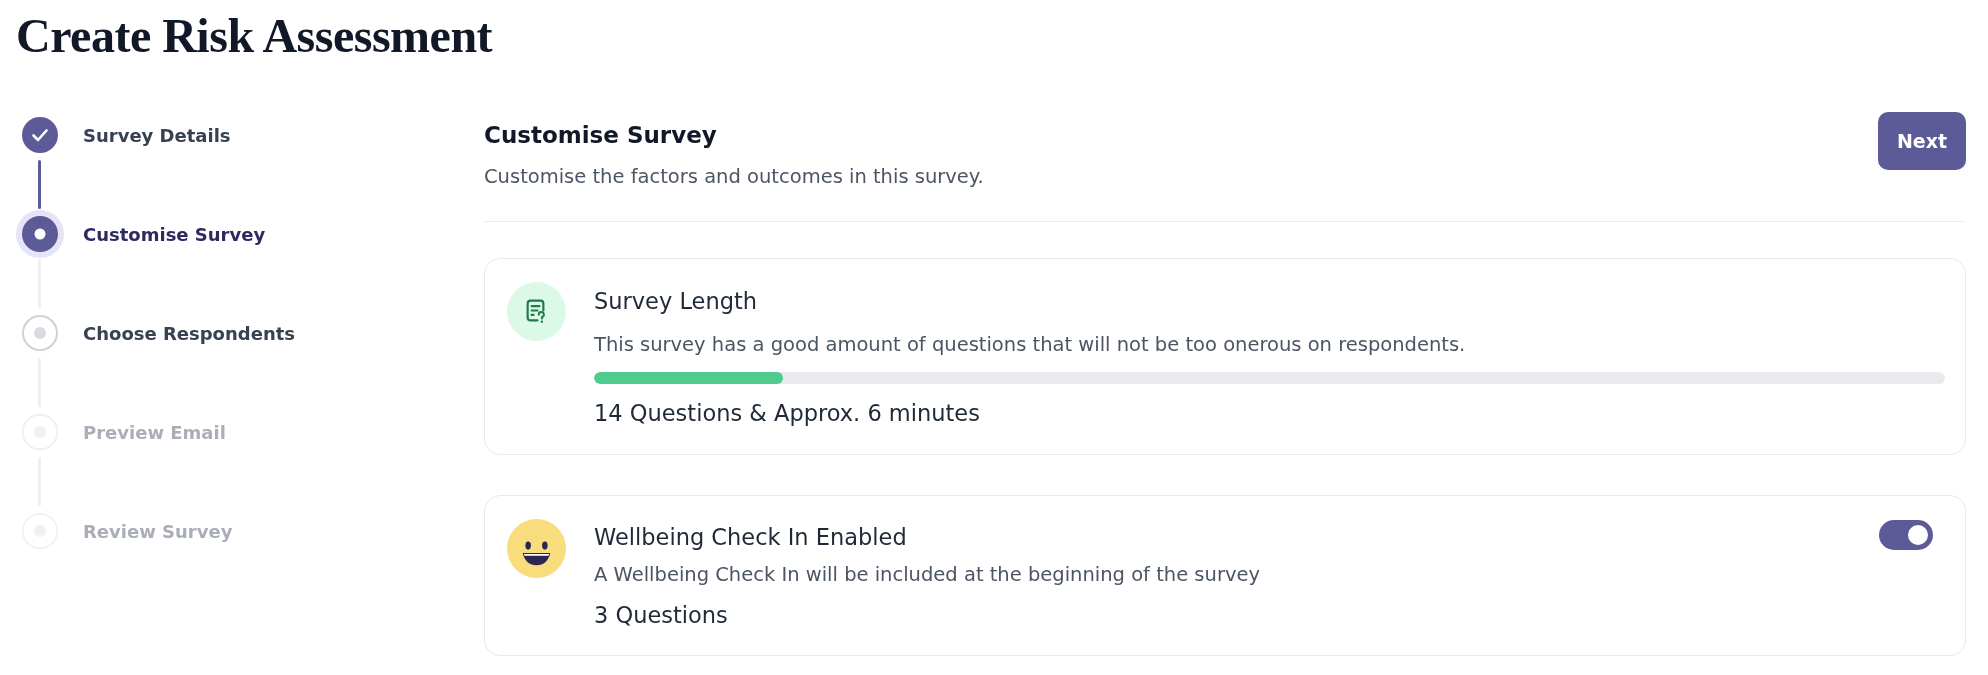 Image resolution: width=1988 pixels, height=675 pixels. What do you see at coordinates (158, 531) in the screenshot?
I see `step-label: Review Survey` at bounding box center [158, 531].